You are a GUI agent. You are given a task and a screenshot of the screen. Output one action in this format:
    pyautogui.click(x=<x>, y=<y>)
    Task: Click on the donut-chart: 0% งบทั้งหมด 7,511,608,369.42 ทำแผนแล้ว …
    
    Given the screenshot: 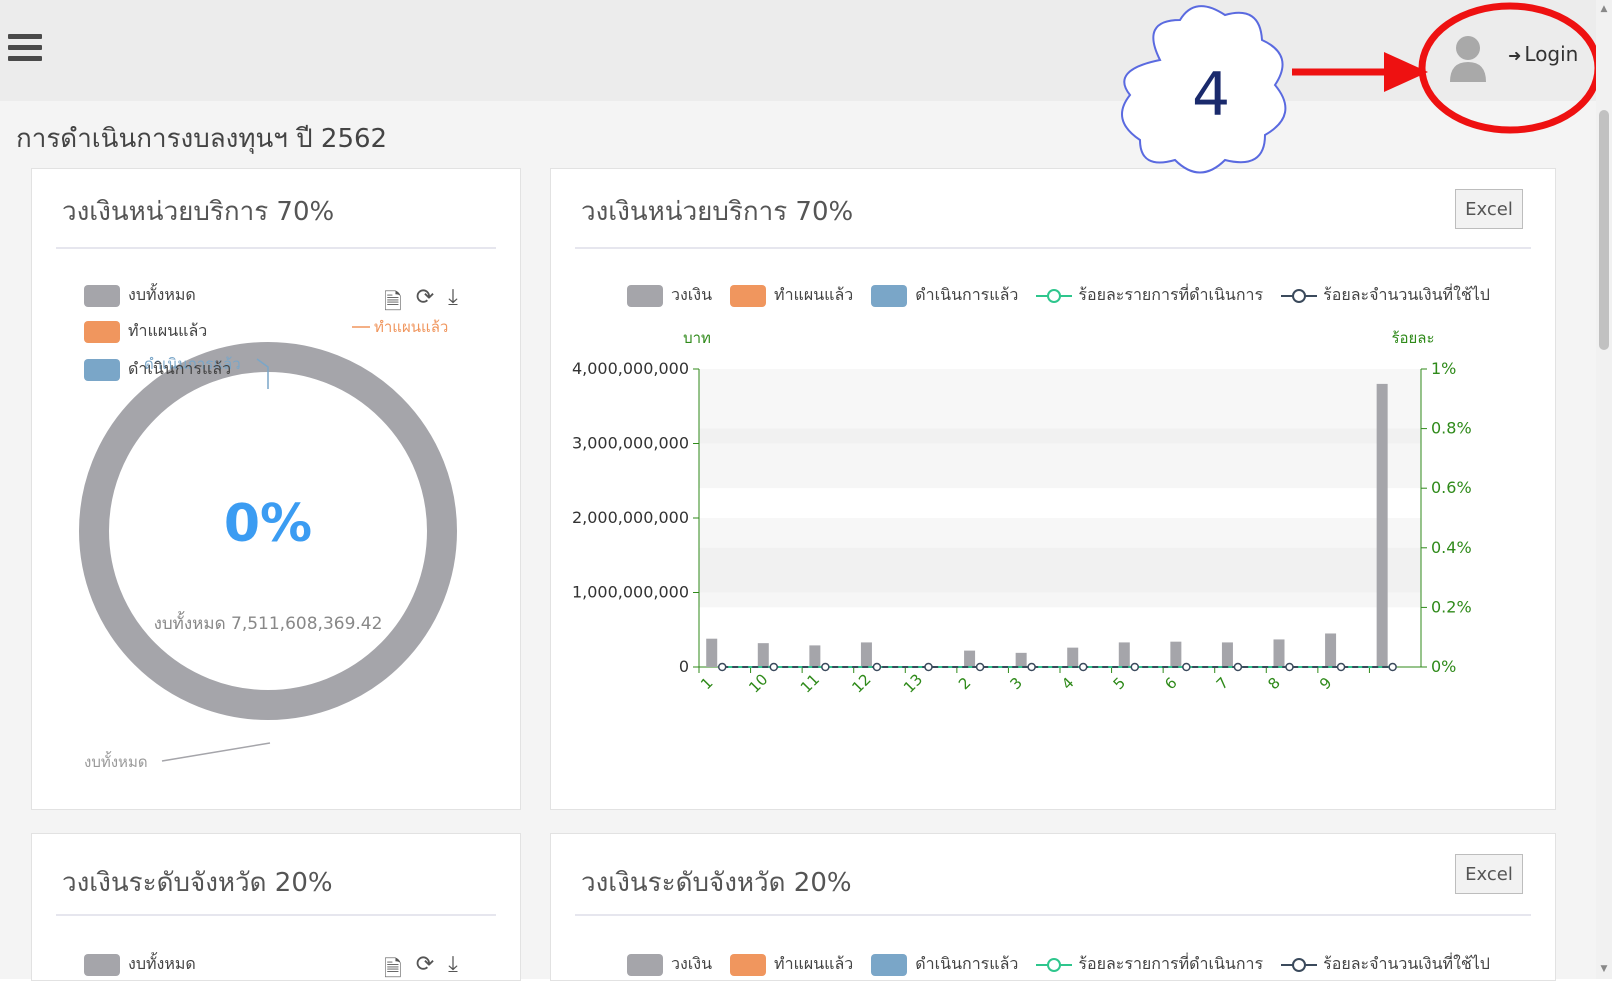 What is the action you would take?
    pyautogui.click(x=268, y=544)
    